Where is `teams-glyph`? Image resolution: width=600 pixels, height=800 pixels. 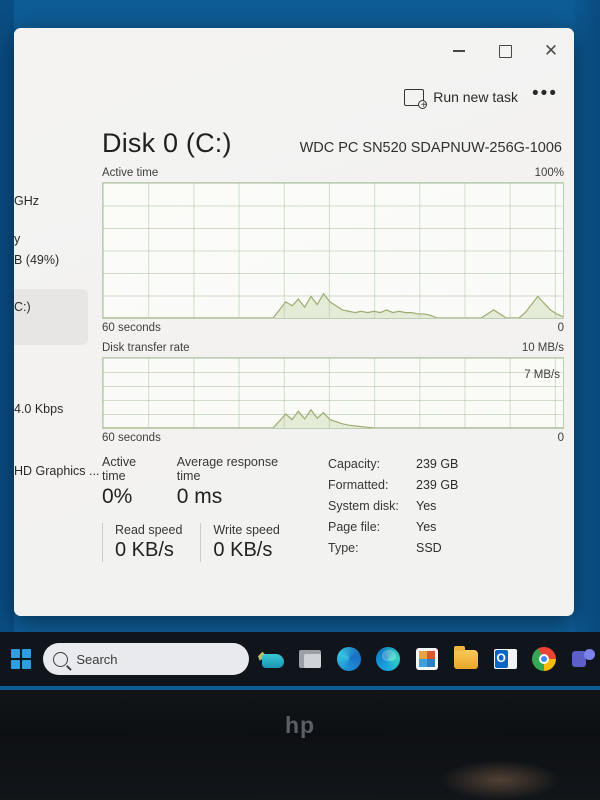
teams-glyph is located at coordinates (583, 659).